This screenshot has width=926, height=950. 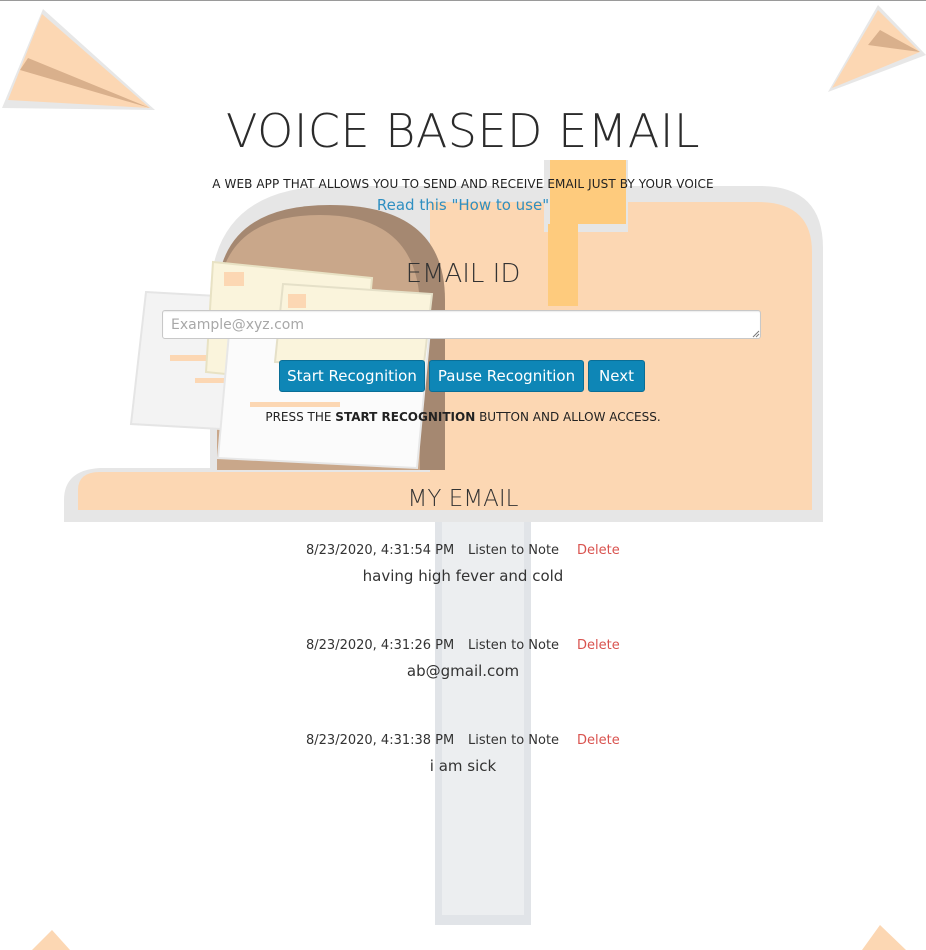 What do you see at coordinates (616, 376) in the screenshot?
I see `next-button: Next` at bounding box center [616, 376].